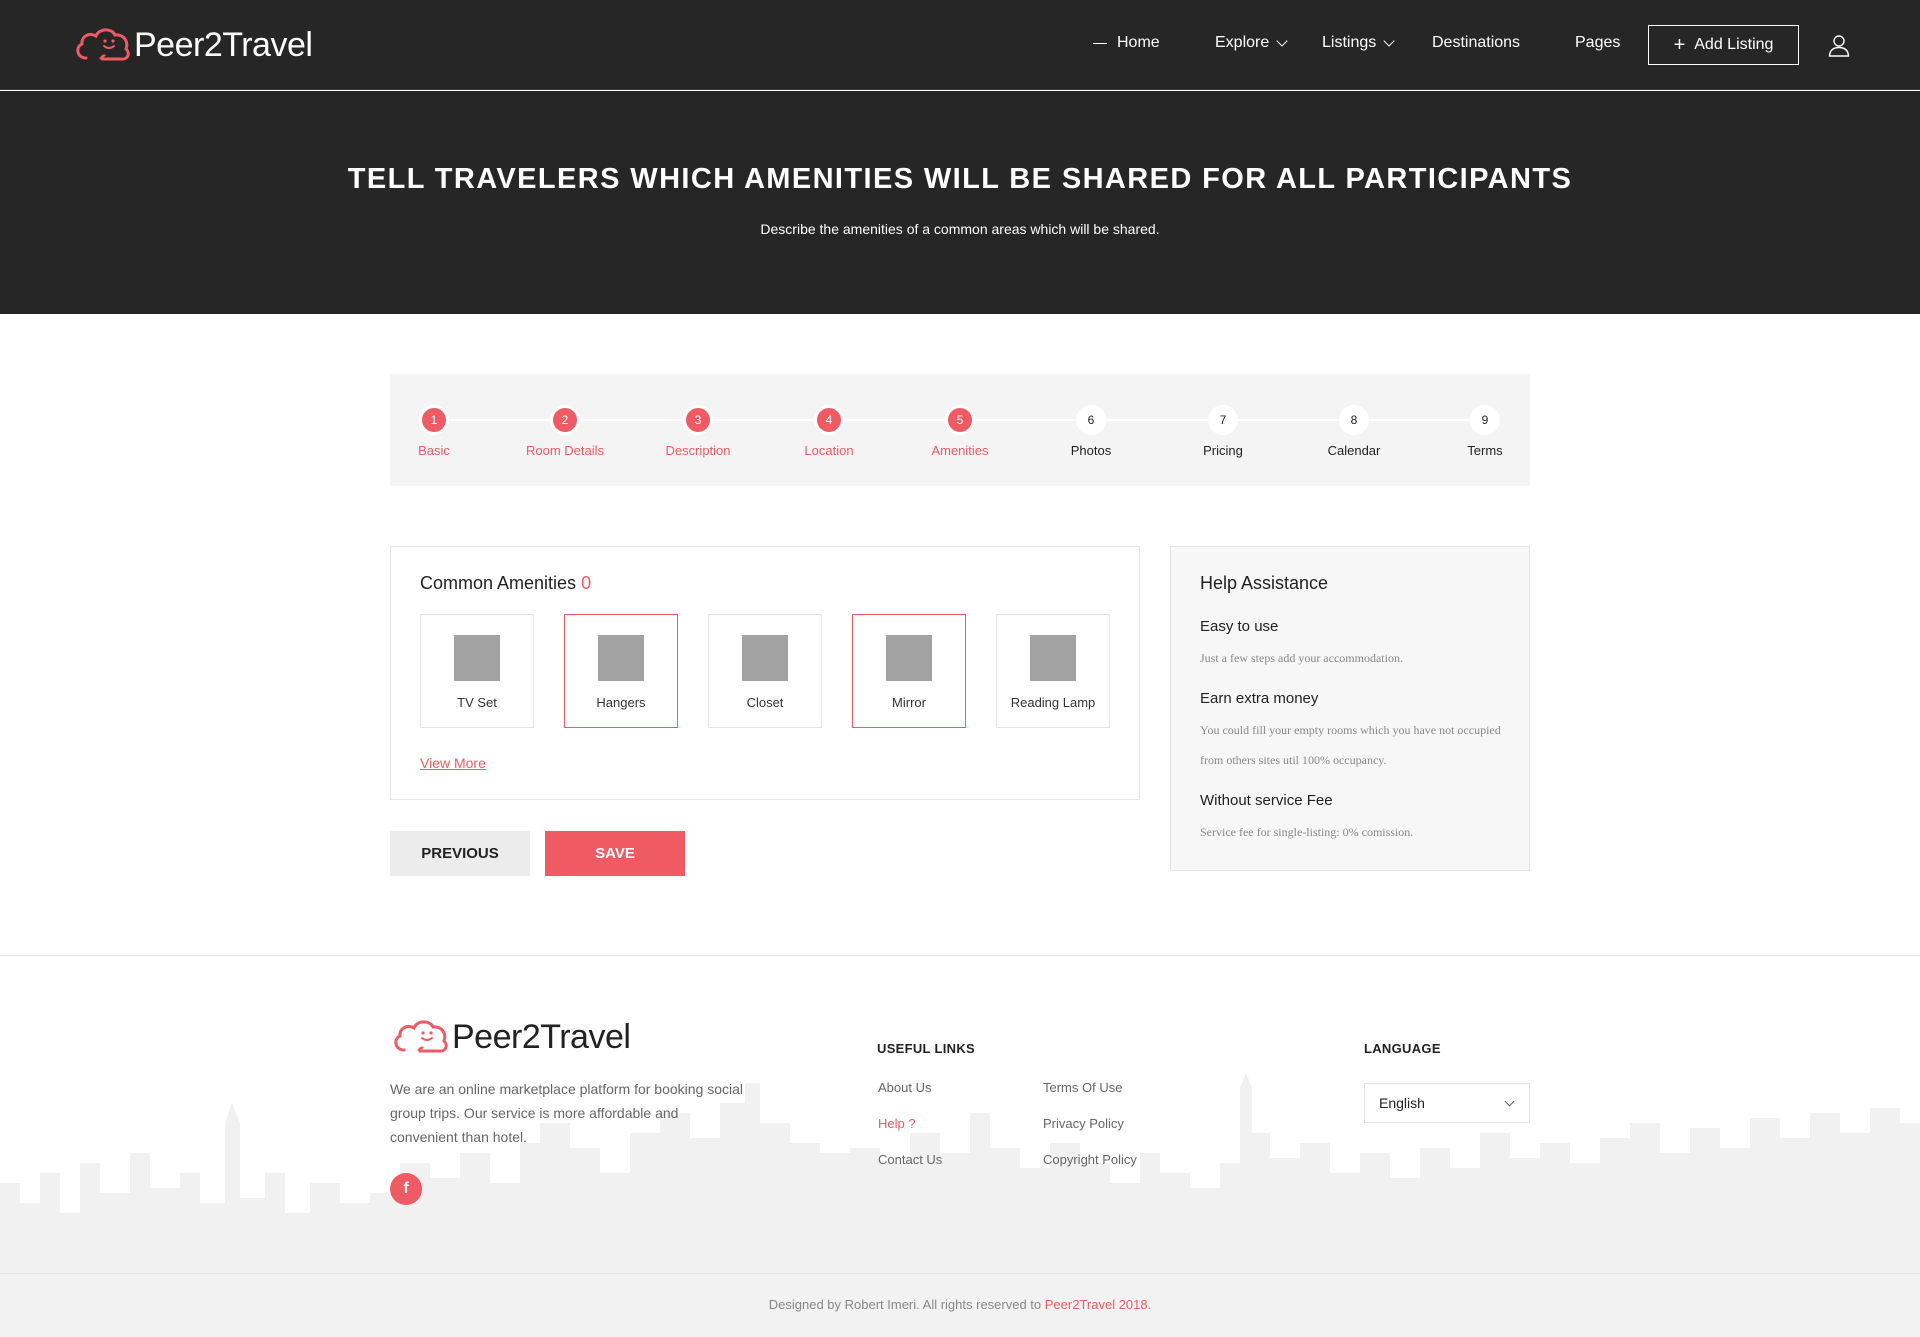 This screenshot has width=1920, height=1337. I want to click on copyright-link: Peer2Travel 2018., so click(1098, 1304).